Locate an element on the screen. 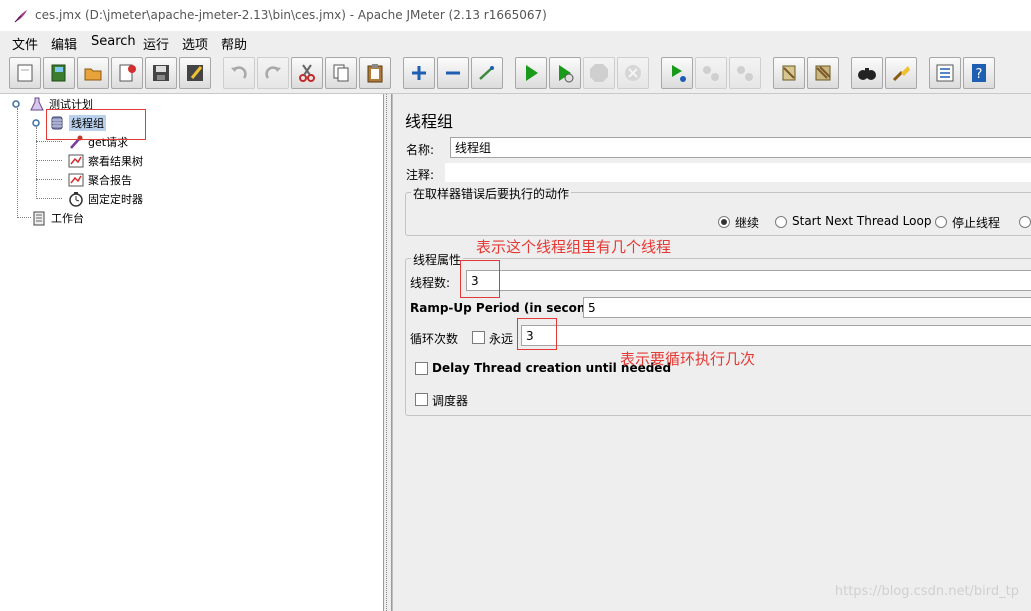 The height and width of the screenshot is (611, 1031). templates-book-icon is located at coordinates (58, 73).